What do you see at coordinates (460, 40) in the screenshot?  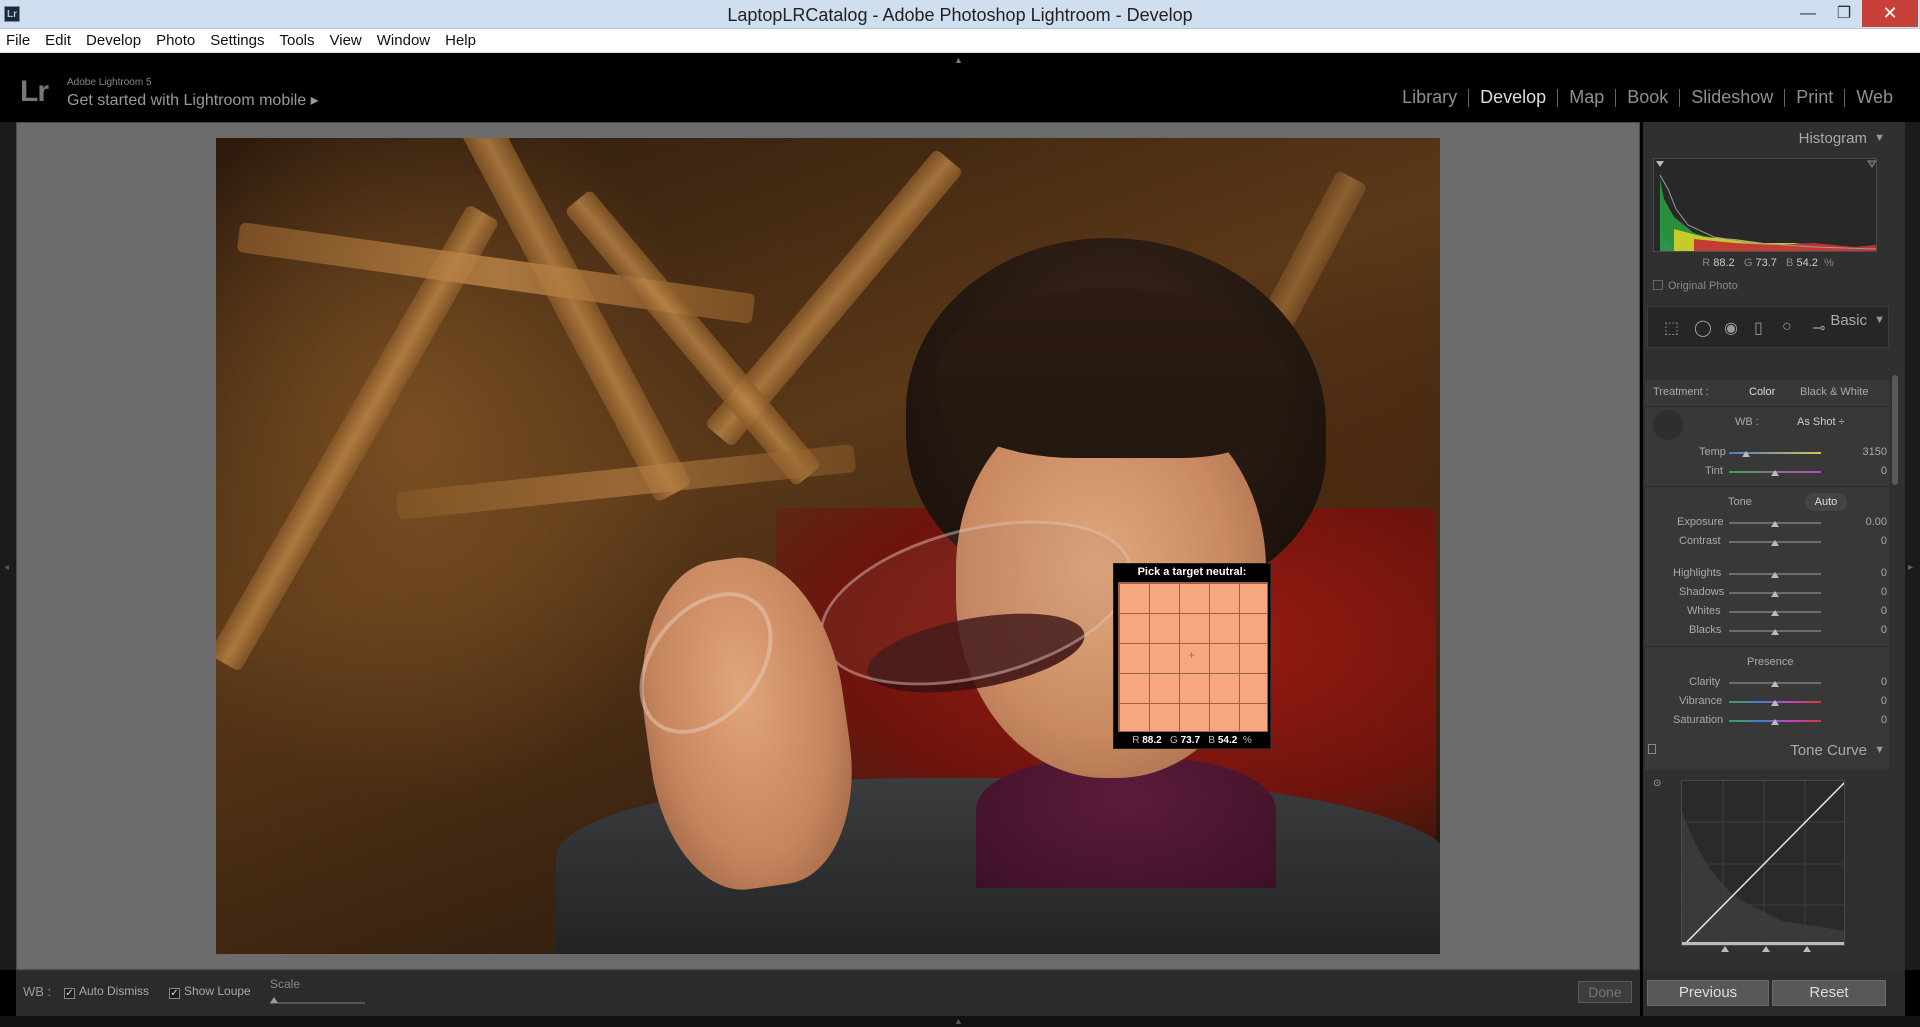 I see `menu-help: Help` at bounding box center [460, 40].